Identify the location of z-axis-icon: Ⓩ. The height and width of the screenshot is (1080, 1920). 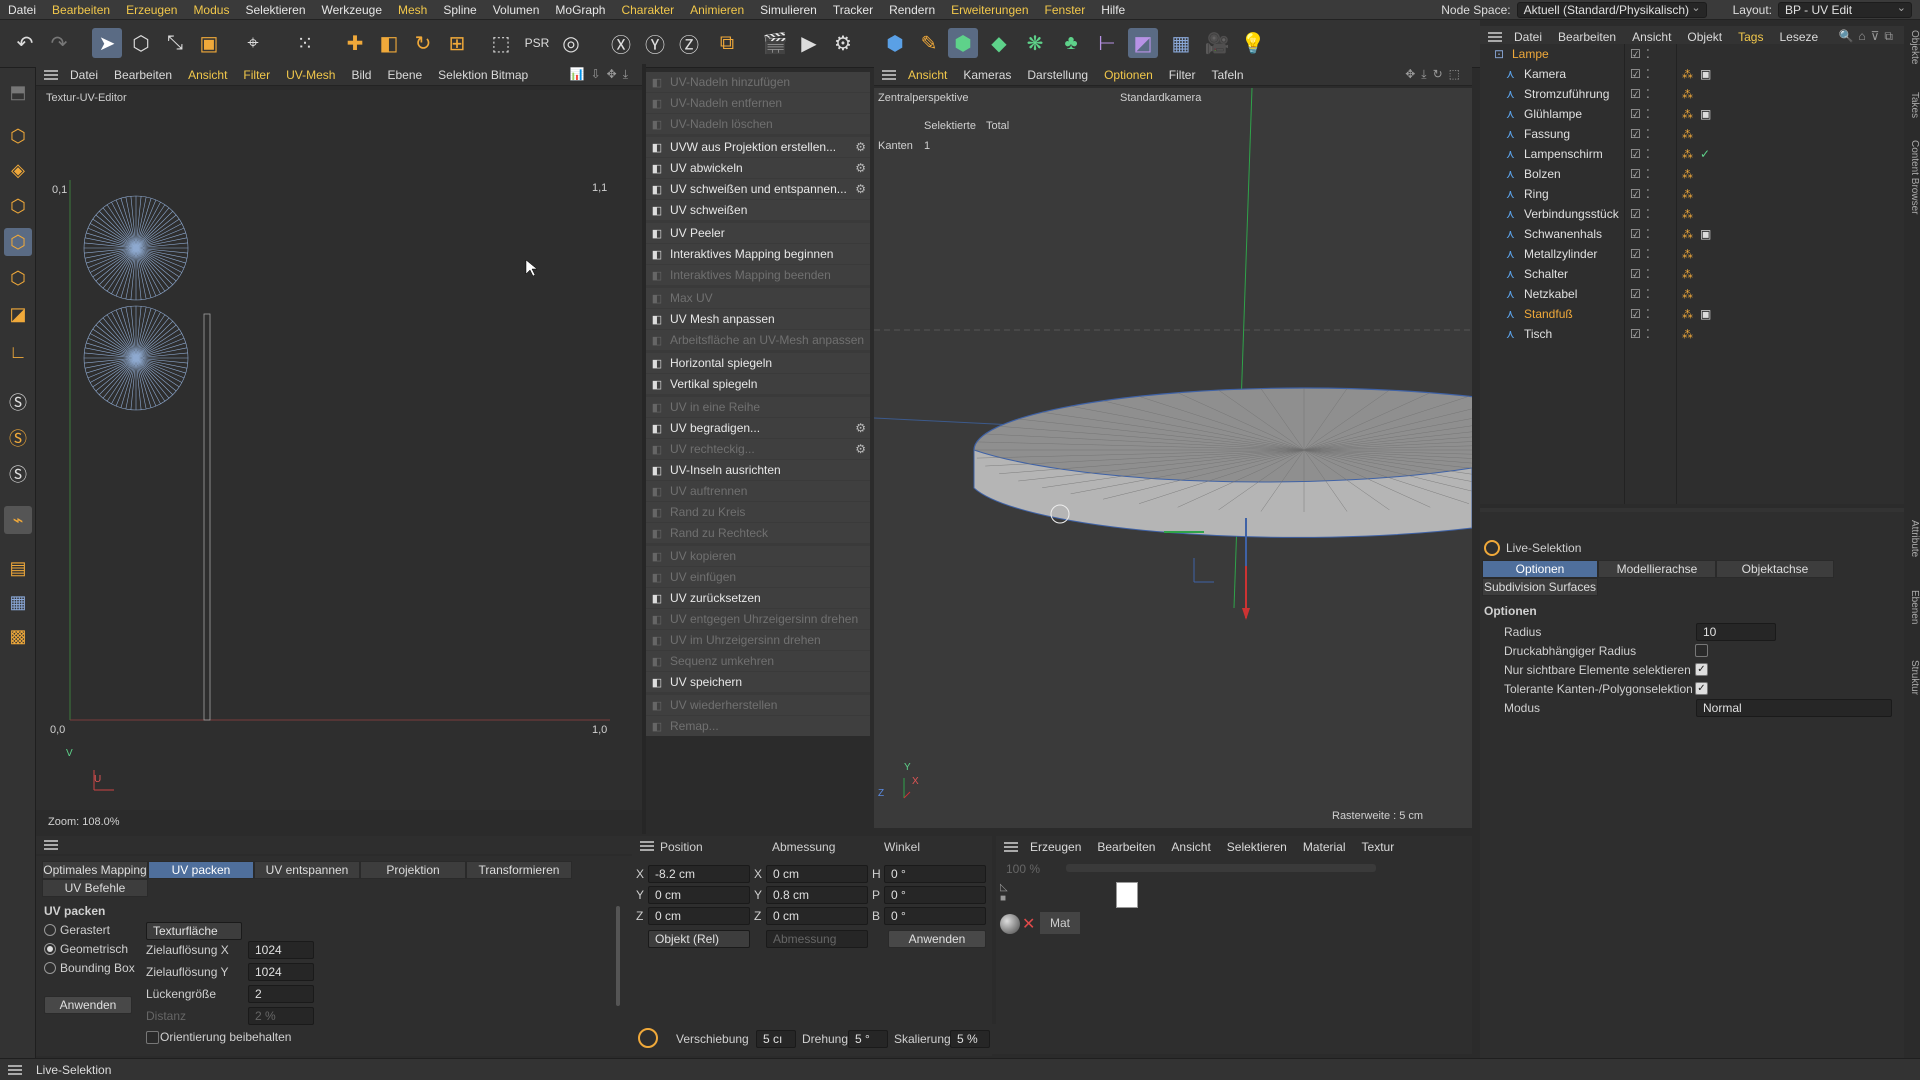
(689, 43).